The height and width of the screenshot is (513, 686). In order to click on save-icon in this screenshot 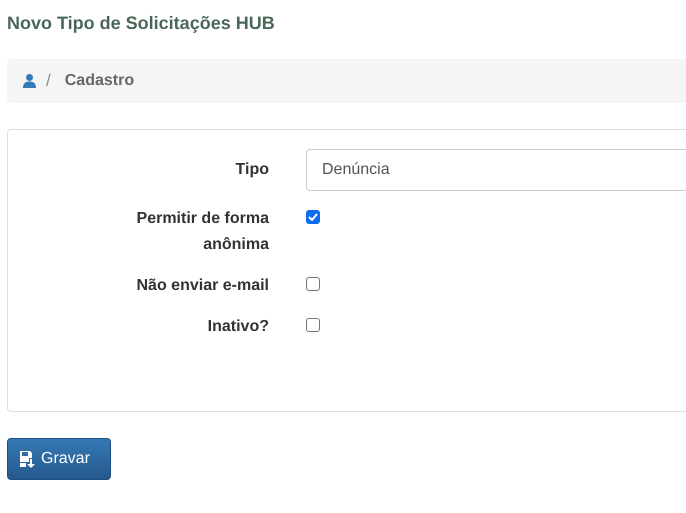, I will do `click(28, 459)`.